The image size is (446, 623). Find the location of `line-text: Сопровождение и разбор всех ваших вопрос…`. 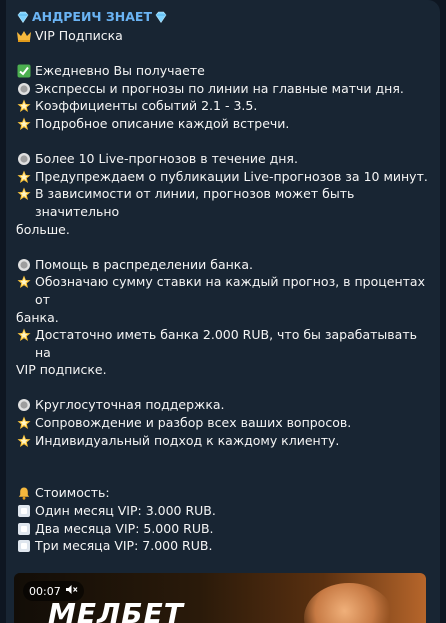

line-text: Сопровождение и разбор всех ваших вопрос… is located at coordinates (193, 423).